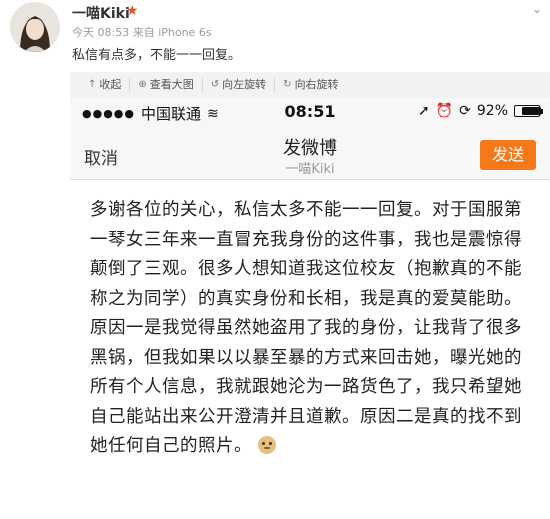 The height and width of the screenshot is (519, 550). What do you see at coordinates (157, 55) in the screenshot?
I see `post-text: 私信有点多，不能一一回复。` at bounding box center [157, 55].